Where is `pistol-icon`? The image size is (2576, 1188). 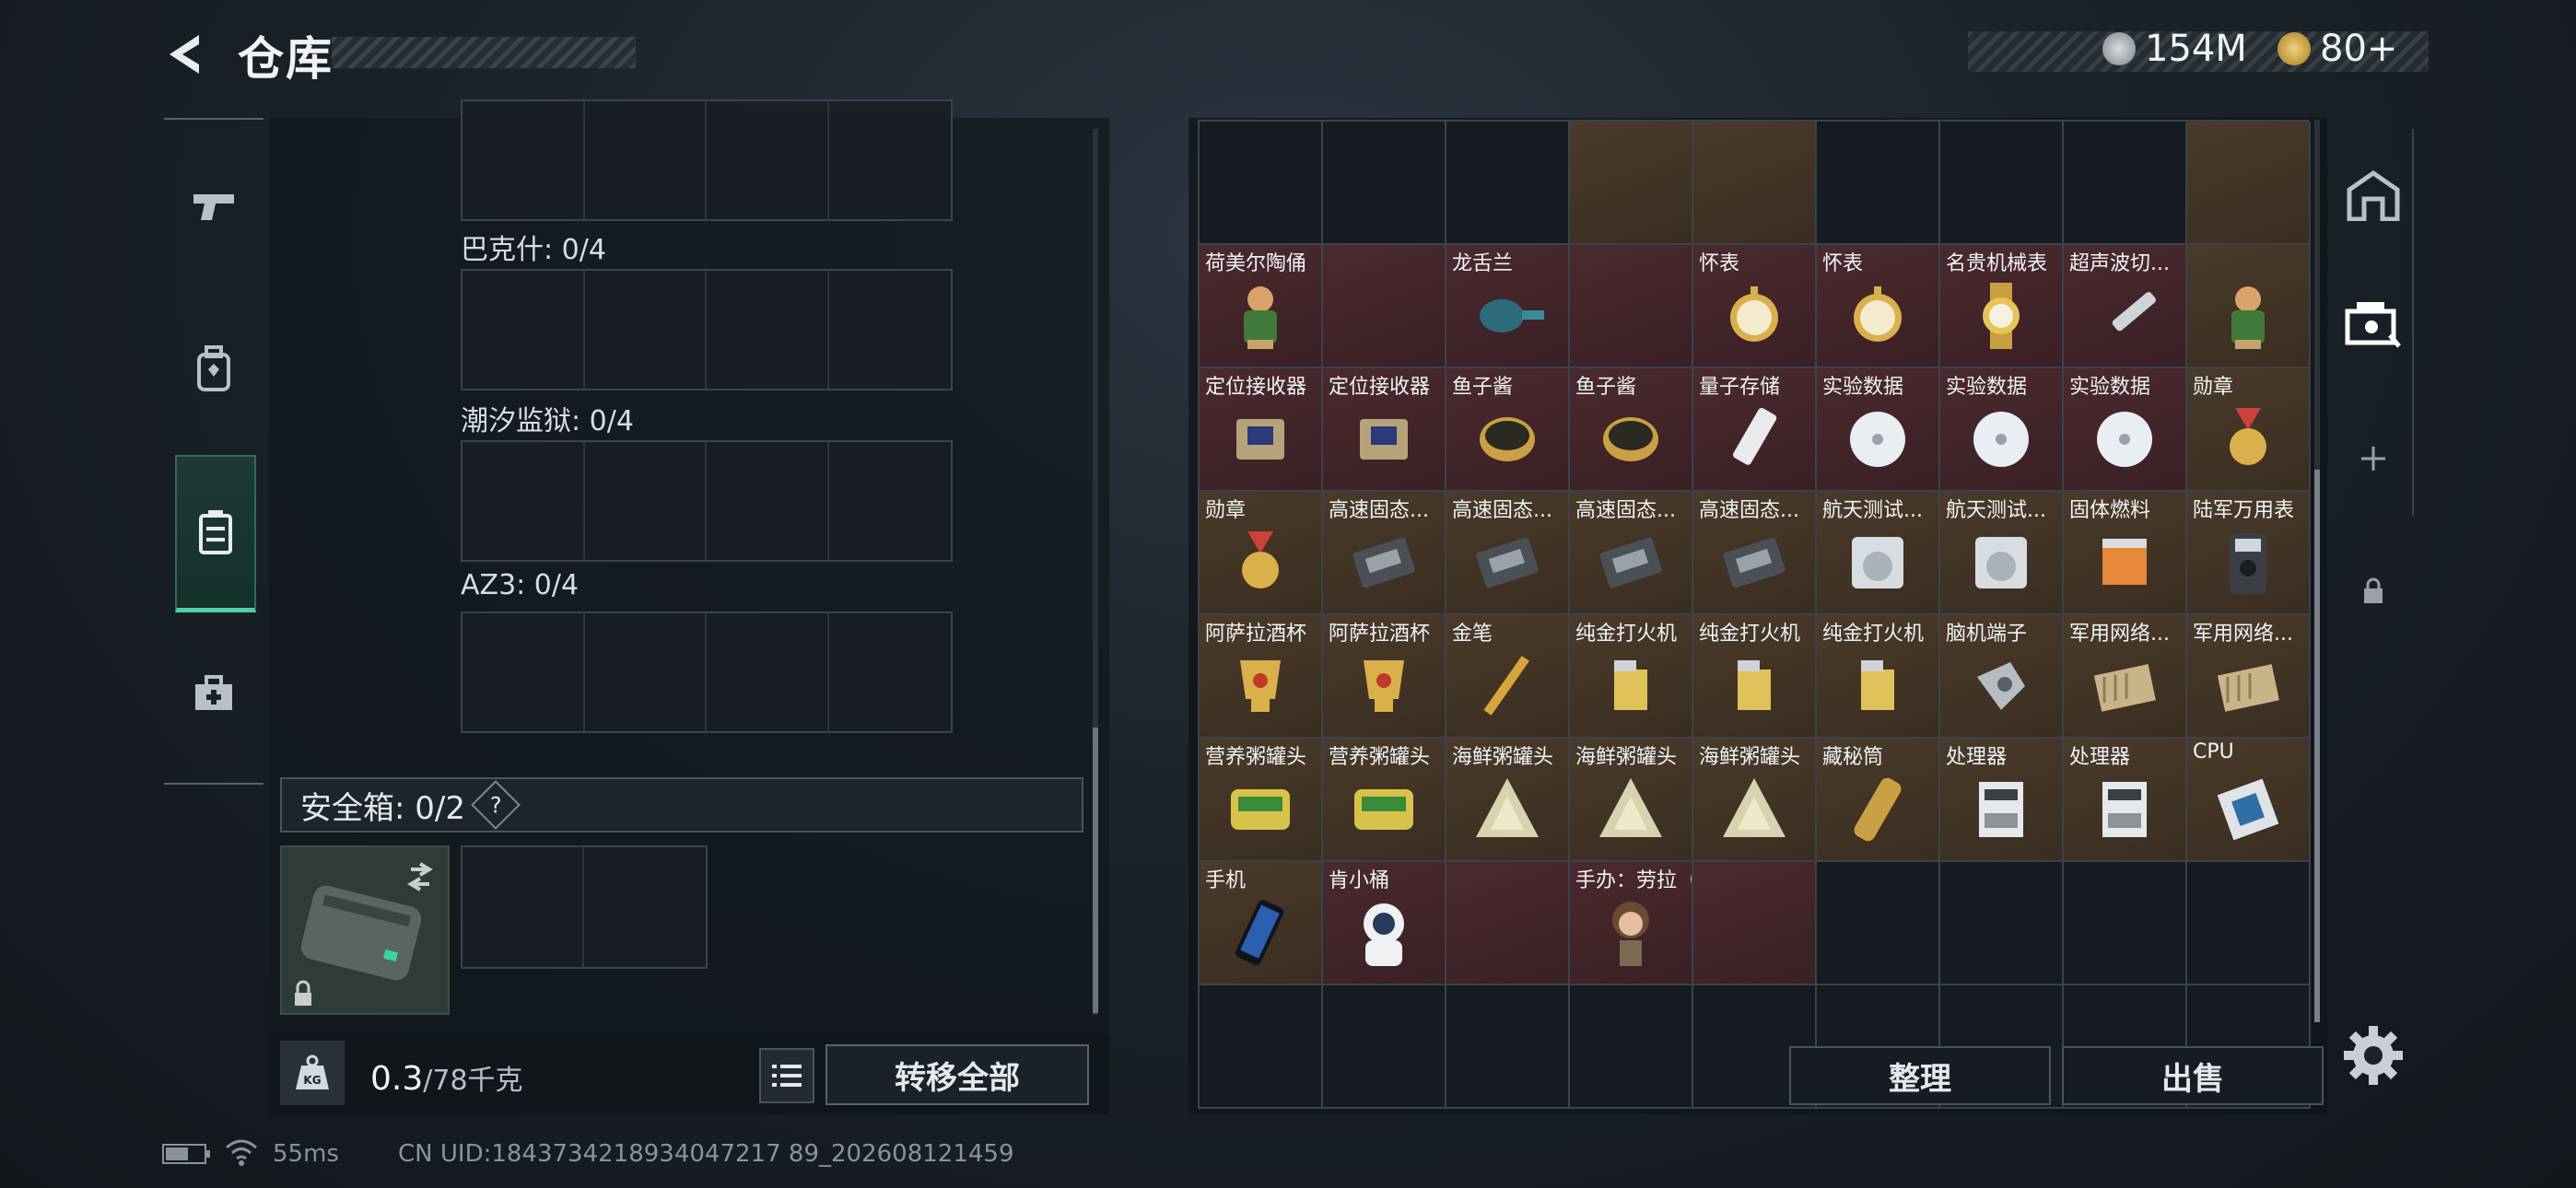
pistol-icon is located at coordinates (213, 207).